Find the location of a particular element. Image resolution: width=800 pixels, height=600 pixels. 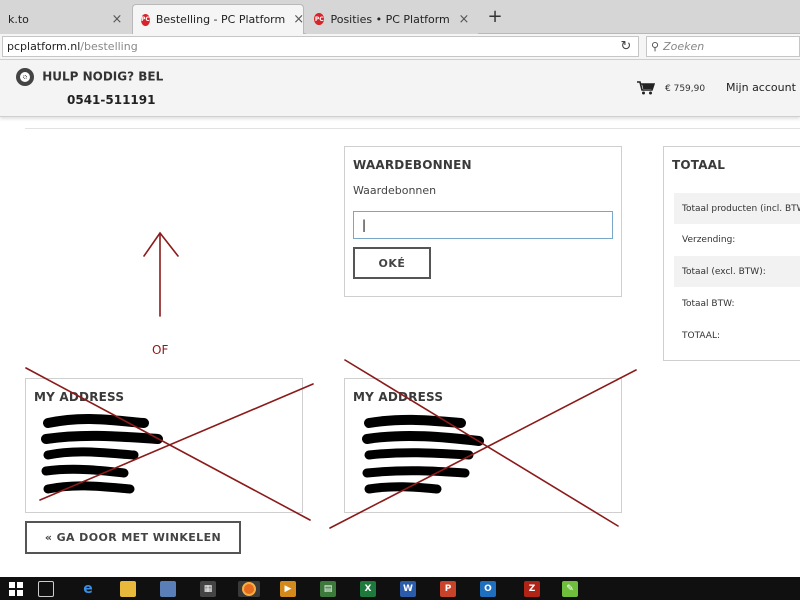

reload-icon: ↻ is located at coordinates (626, 46).